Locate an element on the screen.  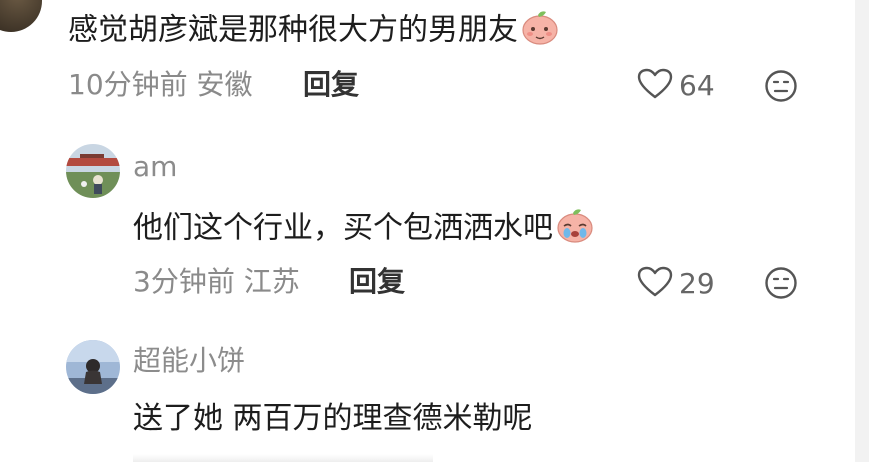
comment-1-dislike-button is located at coordinates (781, 88).